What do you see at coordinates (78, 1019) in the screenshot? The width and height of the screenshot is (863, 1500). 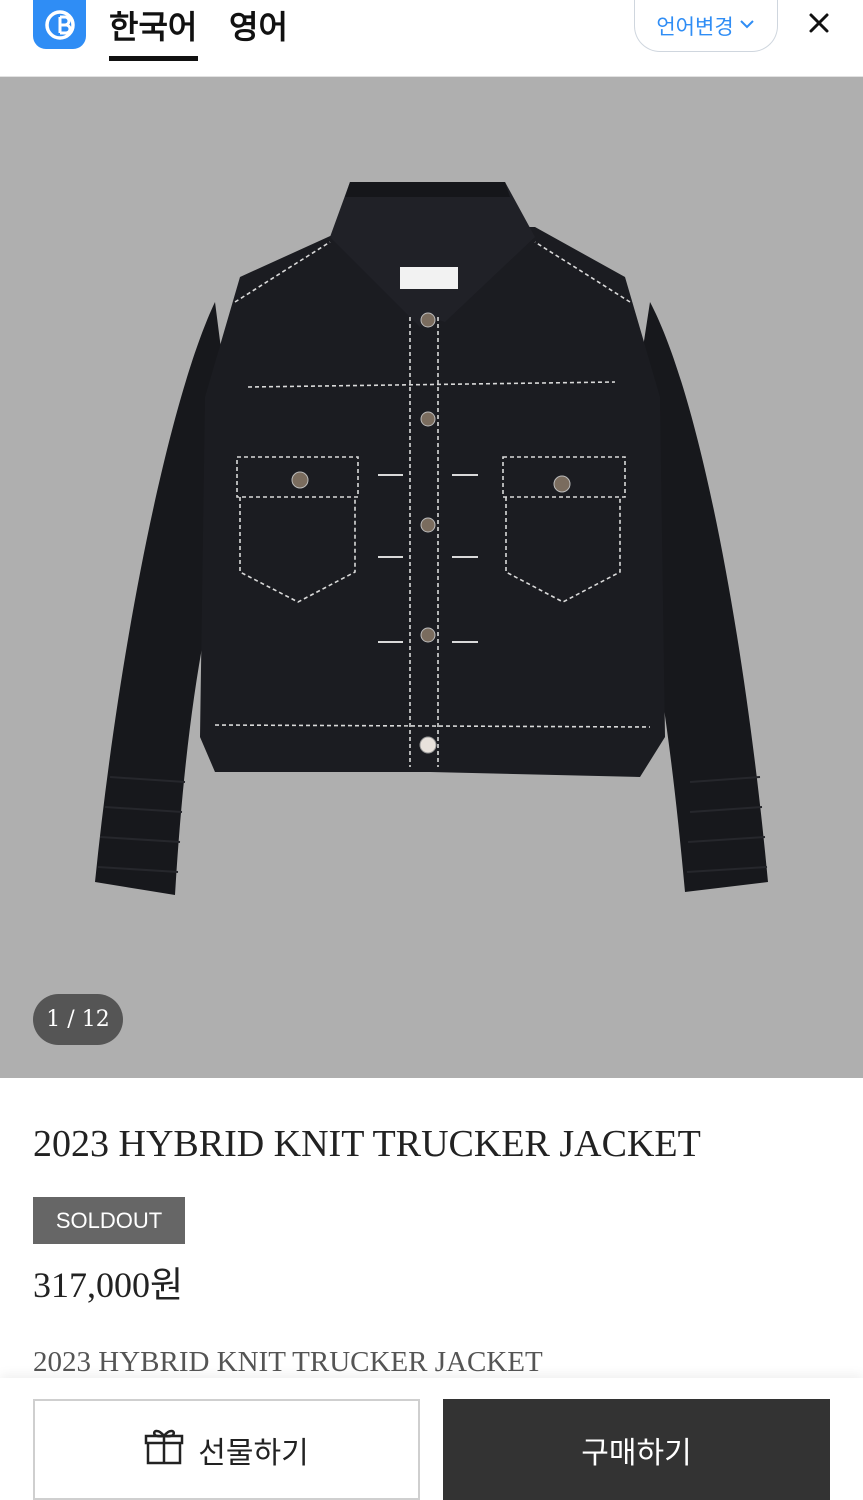 I see `image-page-indicator: 1 / 12` at bounding box center [78, 1019].